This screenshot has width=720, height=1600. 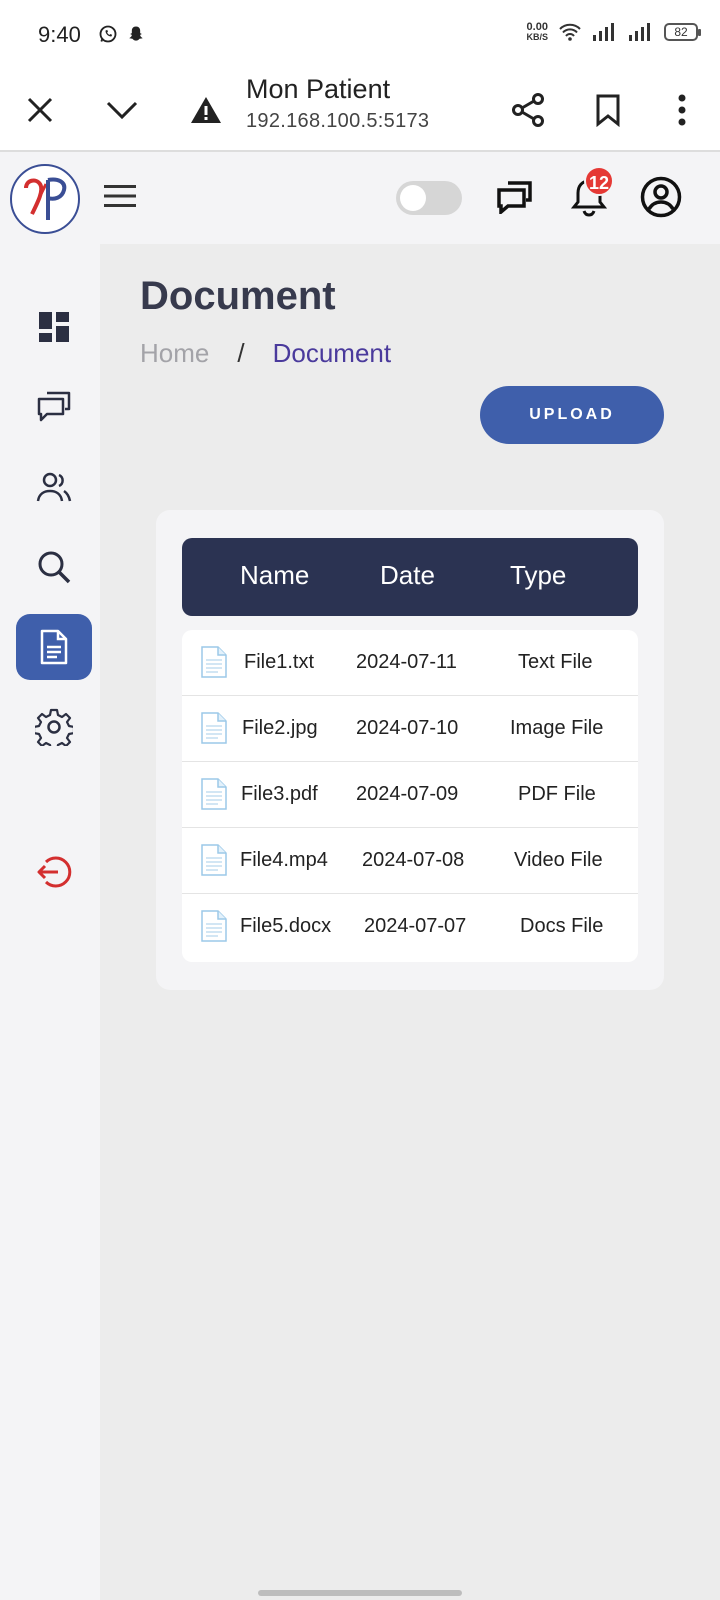 I want to click on file-date: 2024-07-10, so click(x=407, y=728).